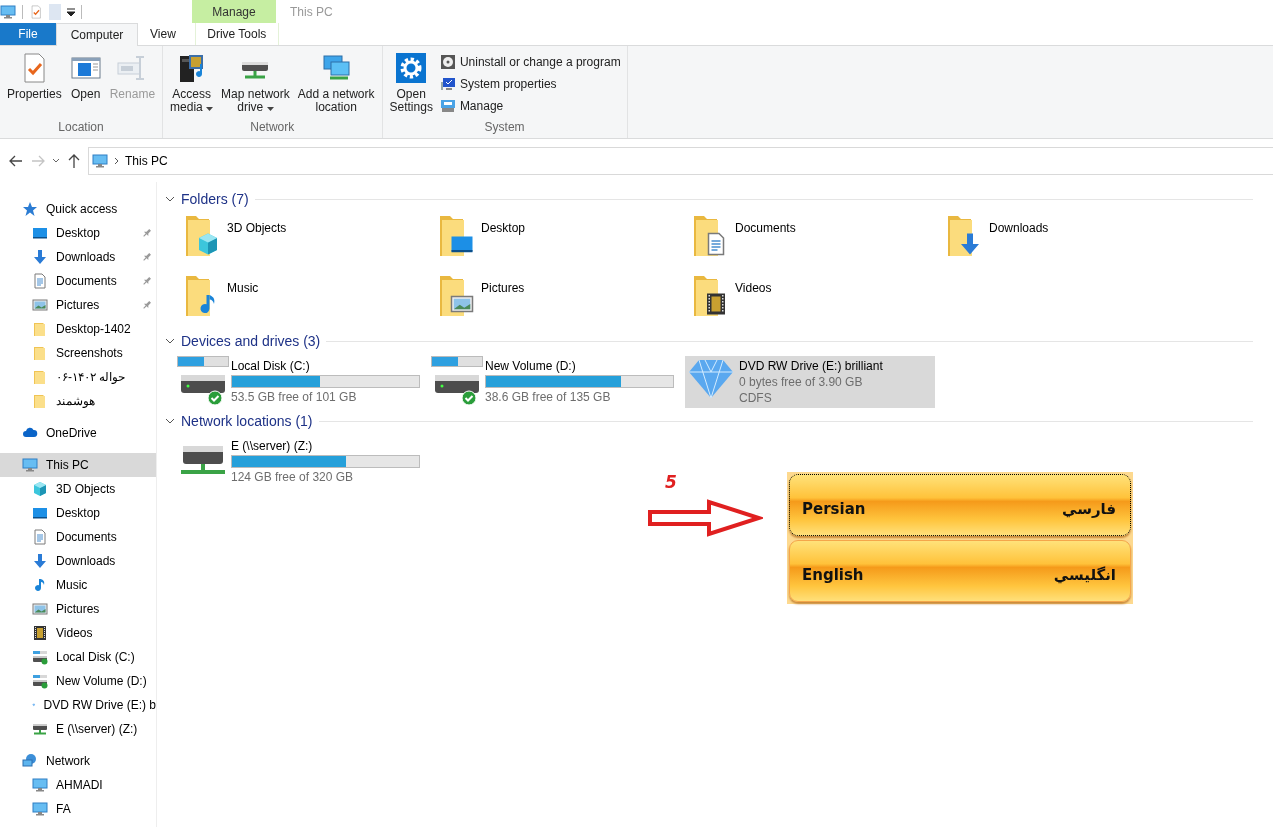 This screenshot has width=1273, height=827. Describe the element at coordinates (86, 489) in the screenshot. I see `sidebar-label: 3D Objects` at that location.